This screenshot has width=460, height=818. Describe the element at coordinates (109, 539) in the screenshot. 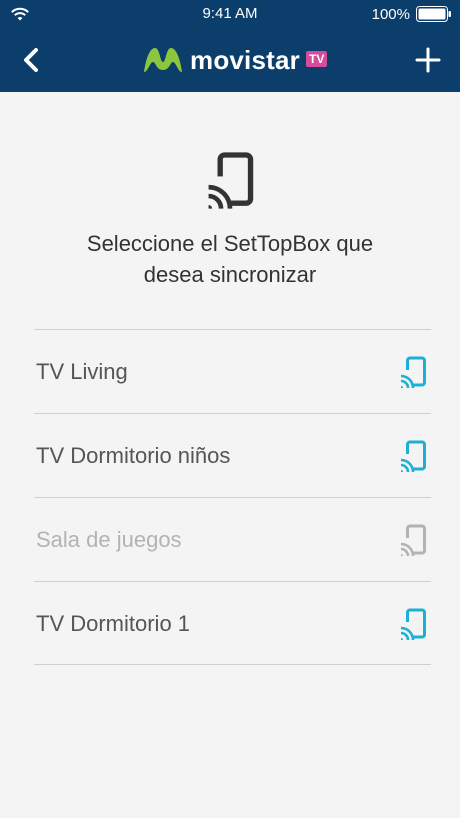

I see `device-label: Sala de juegos` at that location.